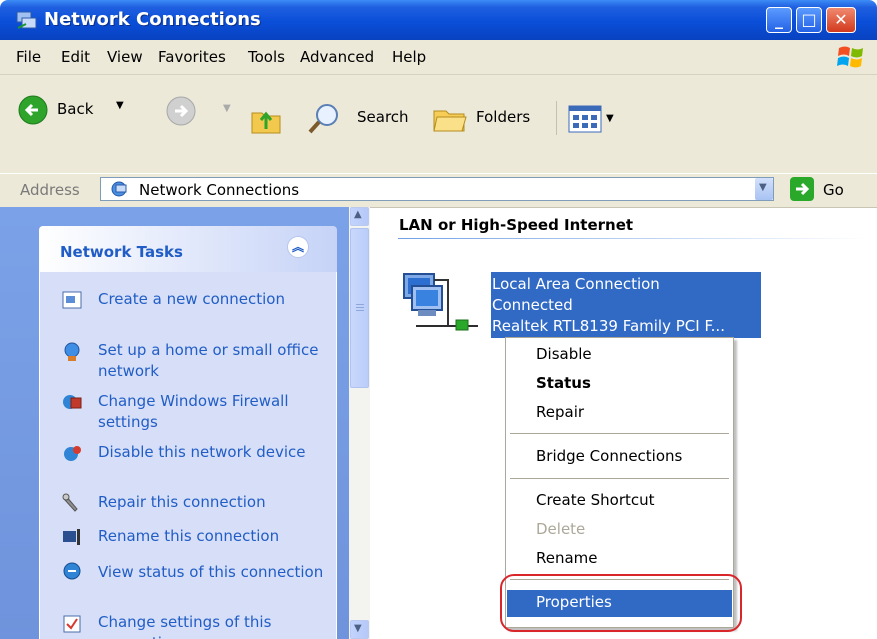  I want to click on minimize-icon: _, so click(779, 19).